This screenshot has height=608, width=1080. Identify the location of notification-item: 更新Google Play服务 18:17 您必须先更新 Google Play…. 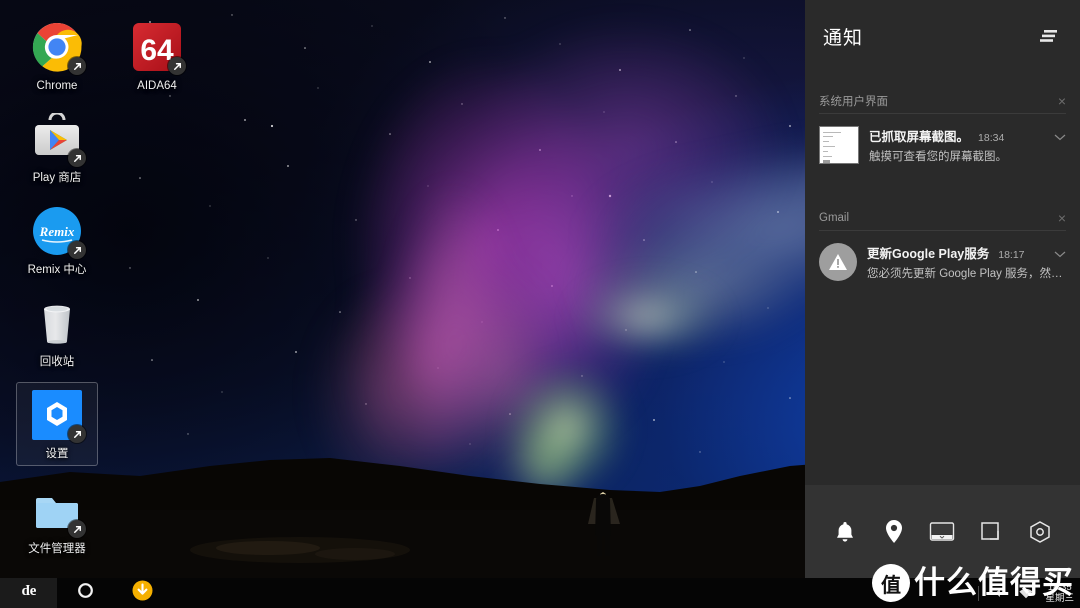
(942, 263).